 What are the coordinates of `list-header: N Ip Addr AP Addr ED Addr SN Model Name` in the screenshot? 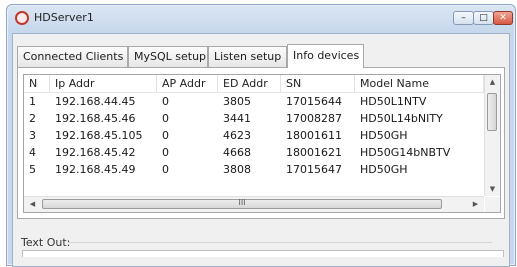 It's located at (254, 84).